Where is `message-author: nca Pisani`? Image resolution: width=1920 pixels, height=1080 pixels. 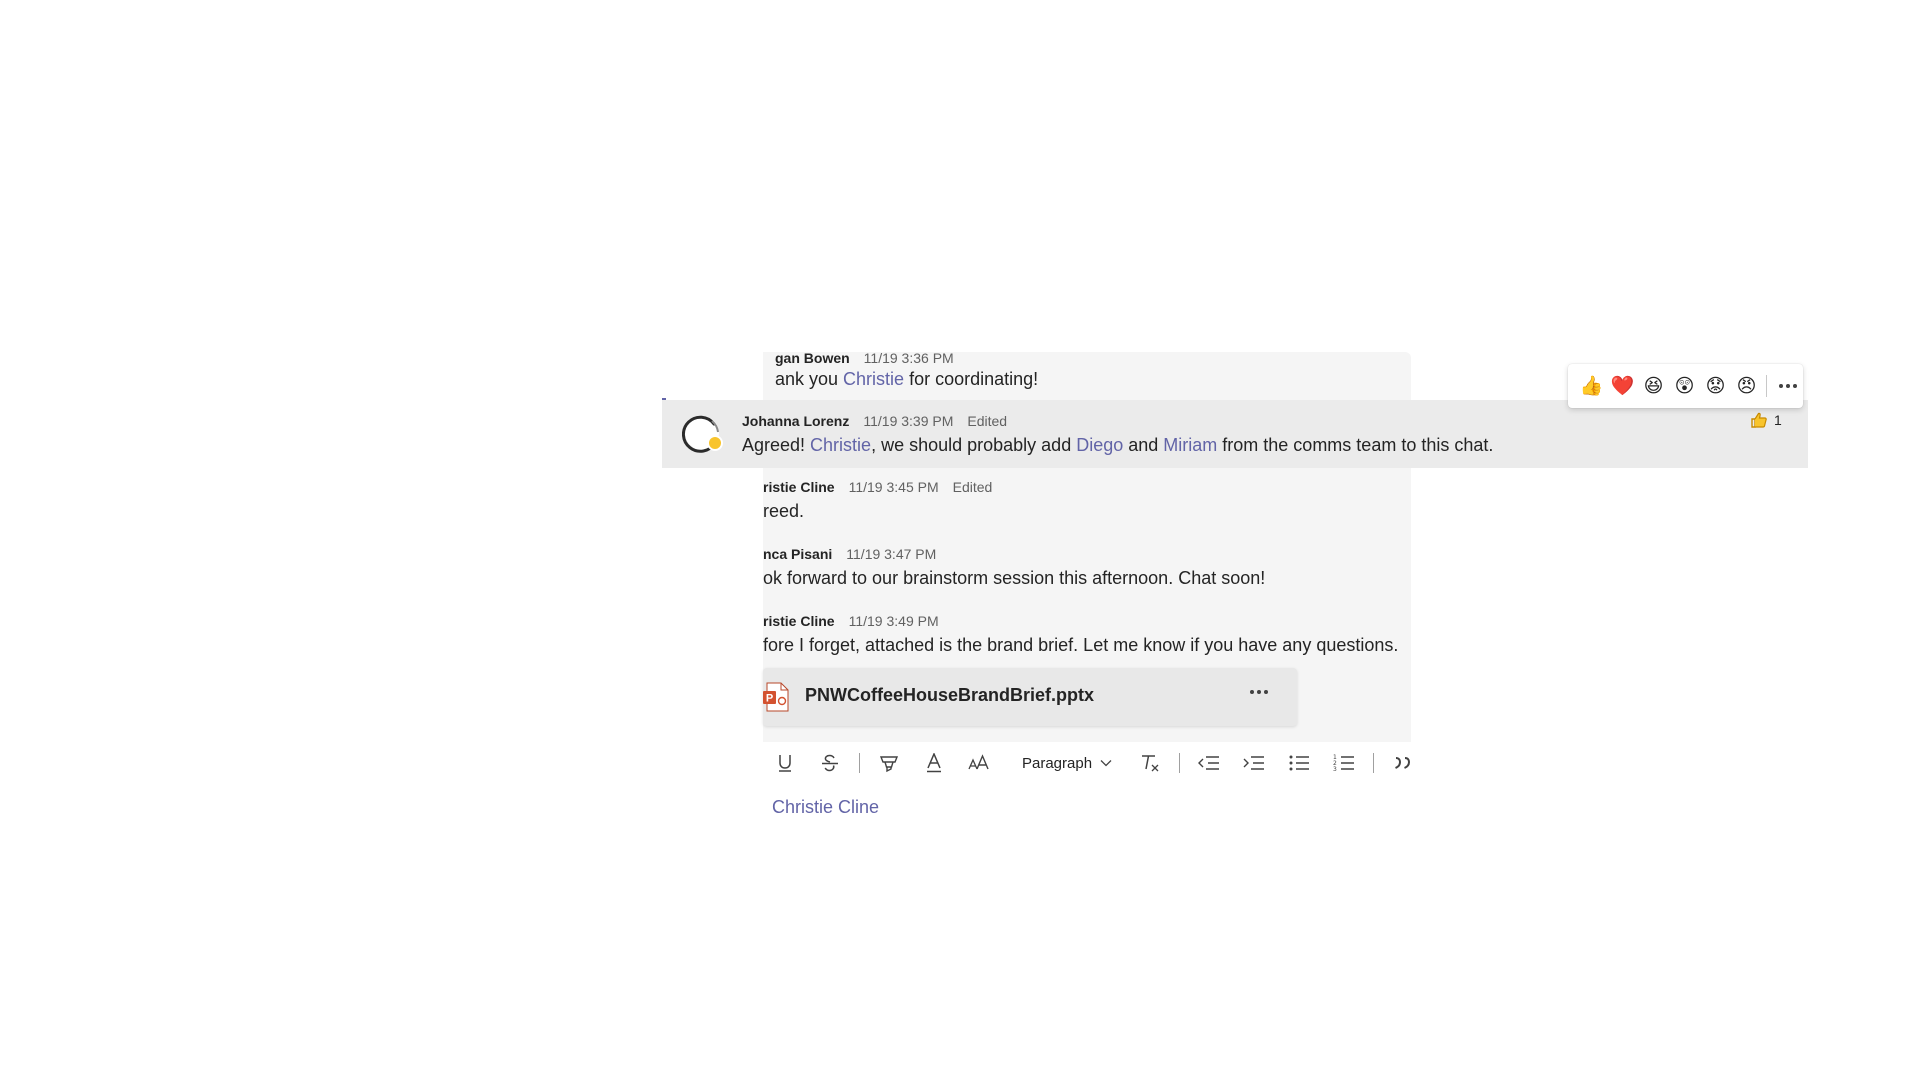 message-author: nca Pisani is located at coordinates (797, 554).